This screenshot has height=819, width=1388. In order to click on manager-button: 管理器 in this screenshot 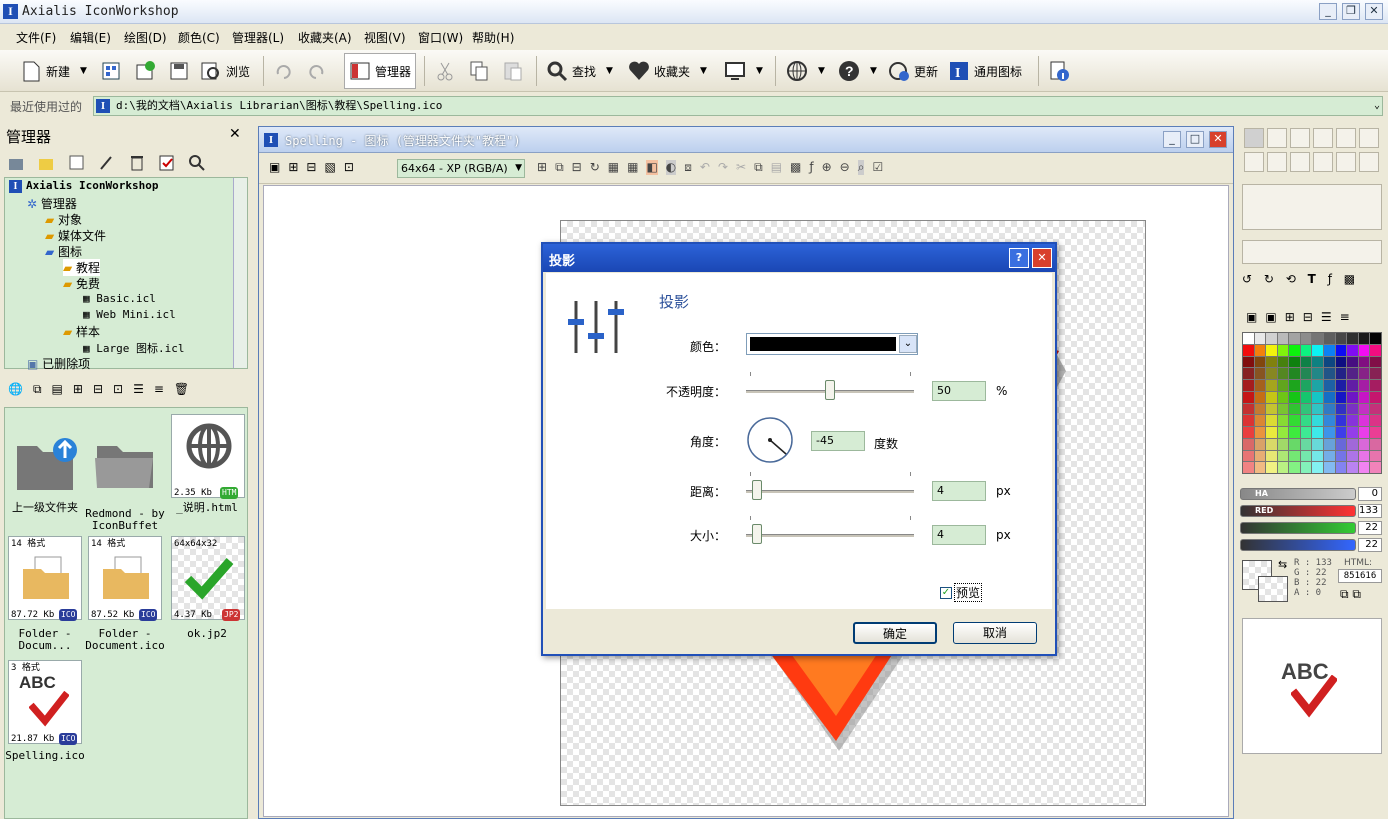, I will do `click(380, 71)`.